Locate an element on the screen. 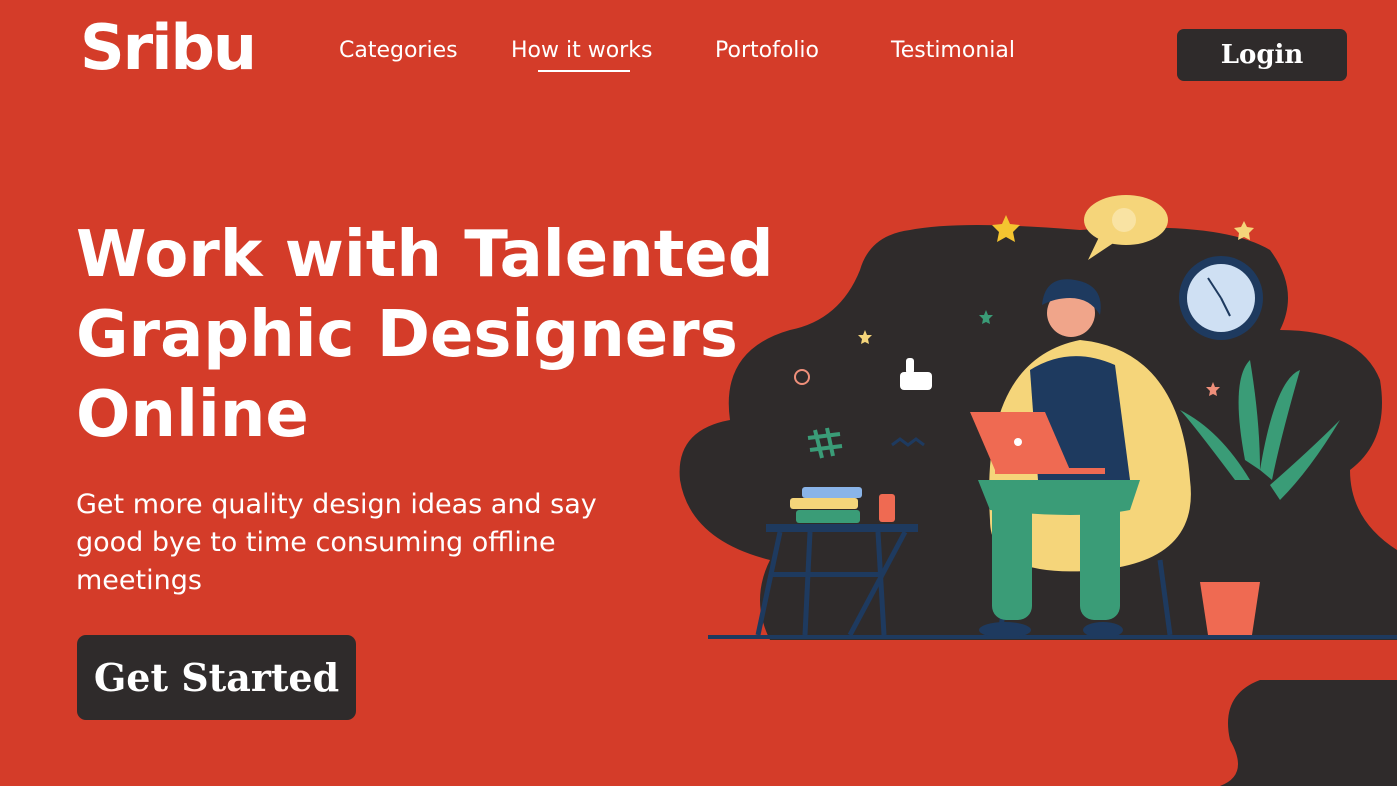  decorative-blob is located at coordinates (1308, 733).